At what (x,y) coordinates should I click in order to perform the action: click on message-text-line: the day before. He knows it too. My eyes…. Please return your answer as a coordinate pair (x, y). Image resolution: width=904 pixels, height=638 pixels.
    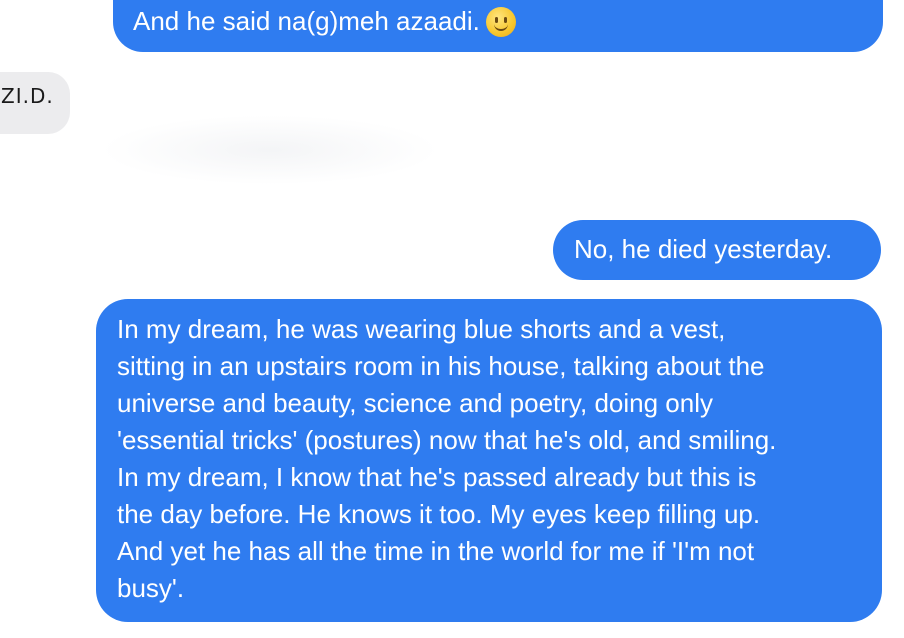
    Looking at the image, I should click on (439, 514).